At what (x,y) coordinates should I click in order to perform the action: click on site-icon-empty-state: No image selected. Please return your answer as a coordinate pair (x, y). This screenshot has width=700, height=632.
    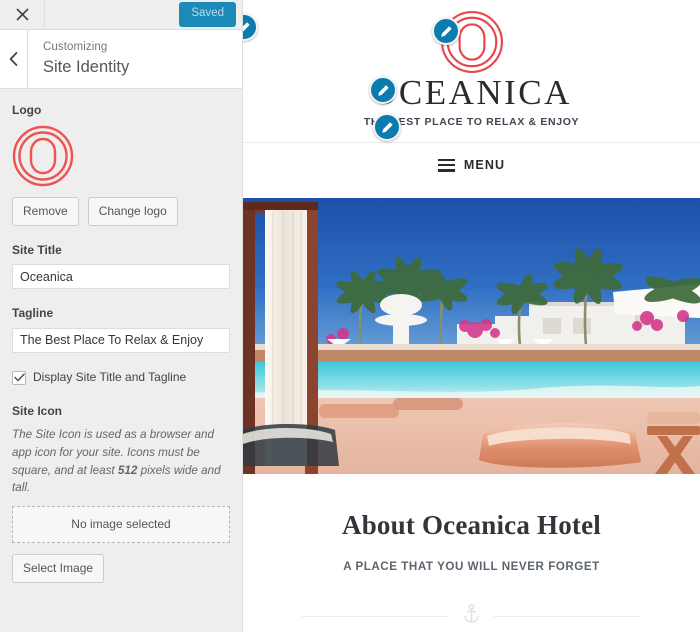
    Looking at the image, I should click on (121, 525).